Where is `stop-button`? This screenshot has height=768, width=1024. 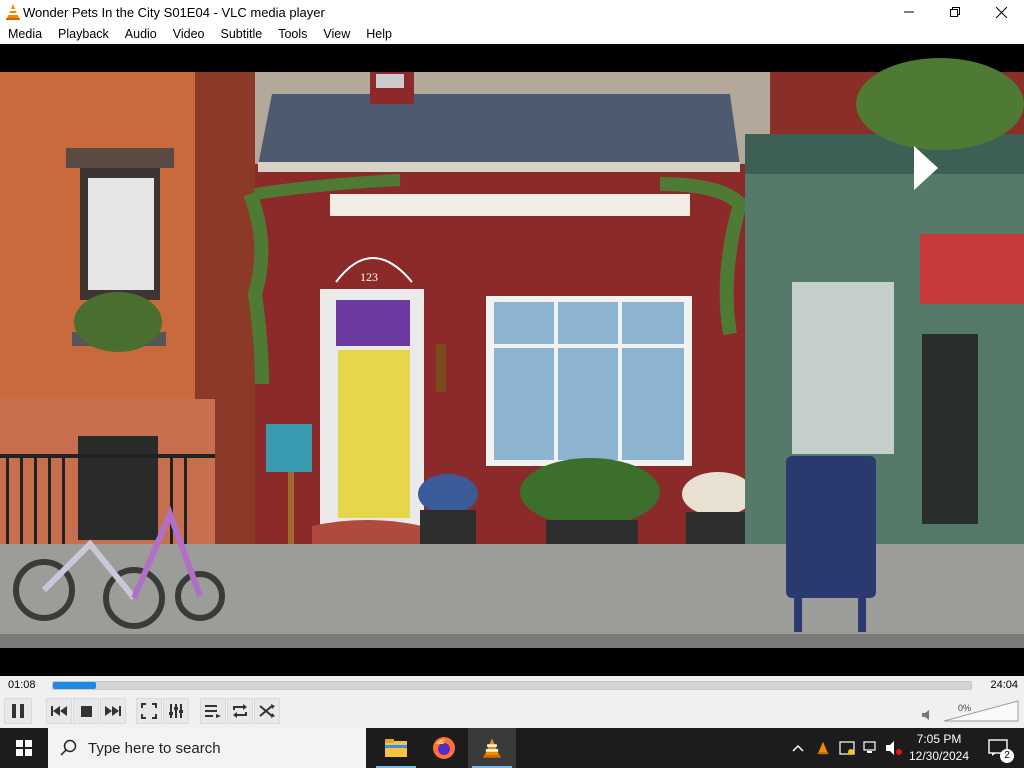
stop-button is located at coordinates (86, 711).